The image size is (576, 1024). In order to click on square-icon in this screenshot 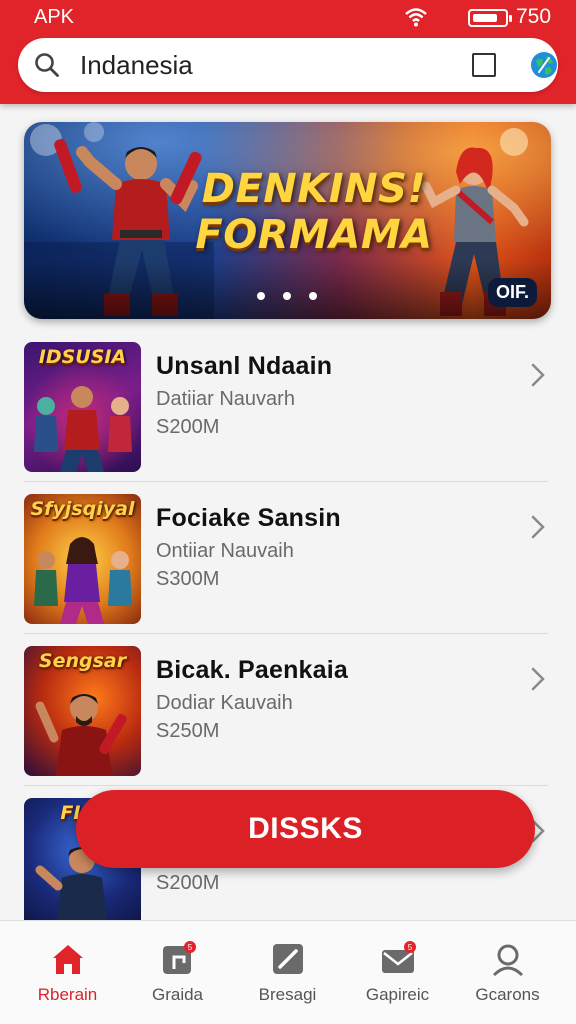, I will do `click(484, 65)`.